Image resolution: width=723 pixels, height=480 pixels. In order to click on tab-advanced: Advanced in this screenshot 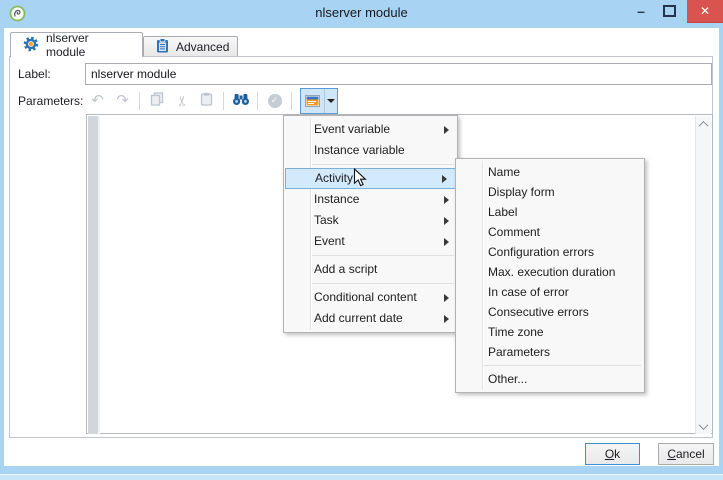, I will do `click(190, 46)`.